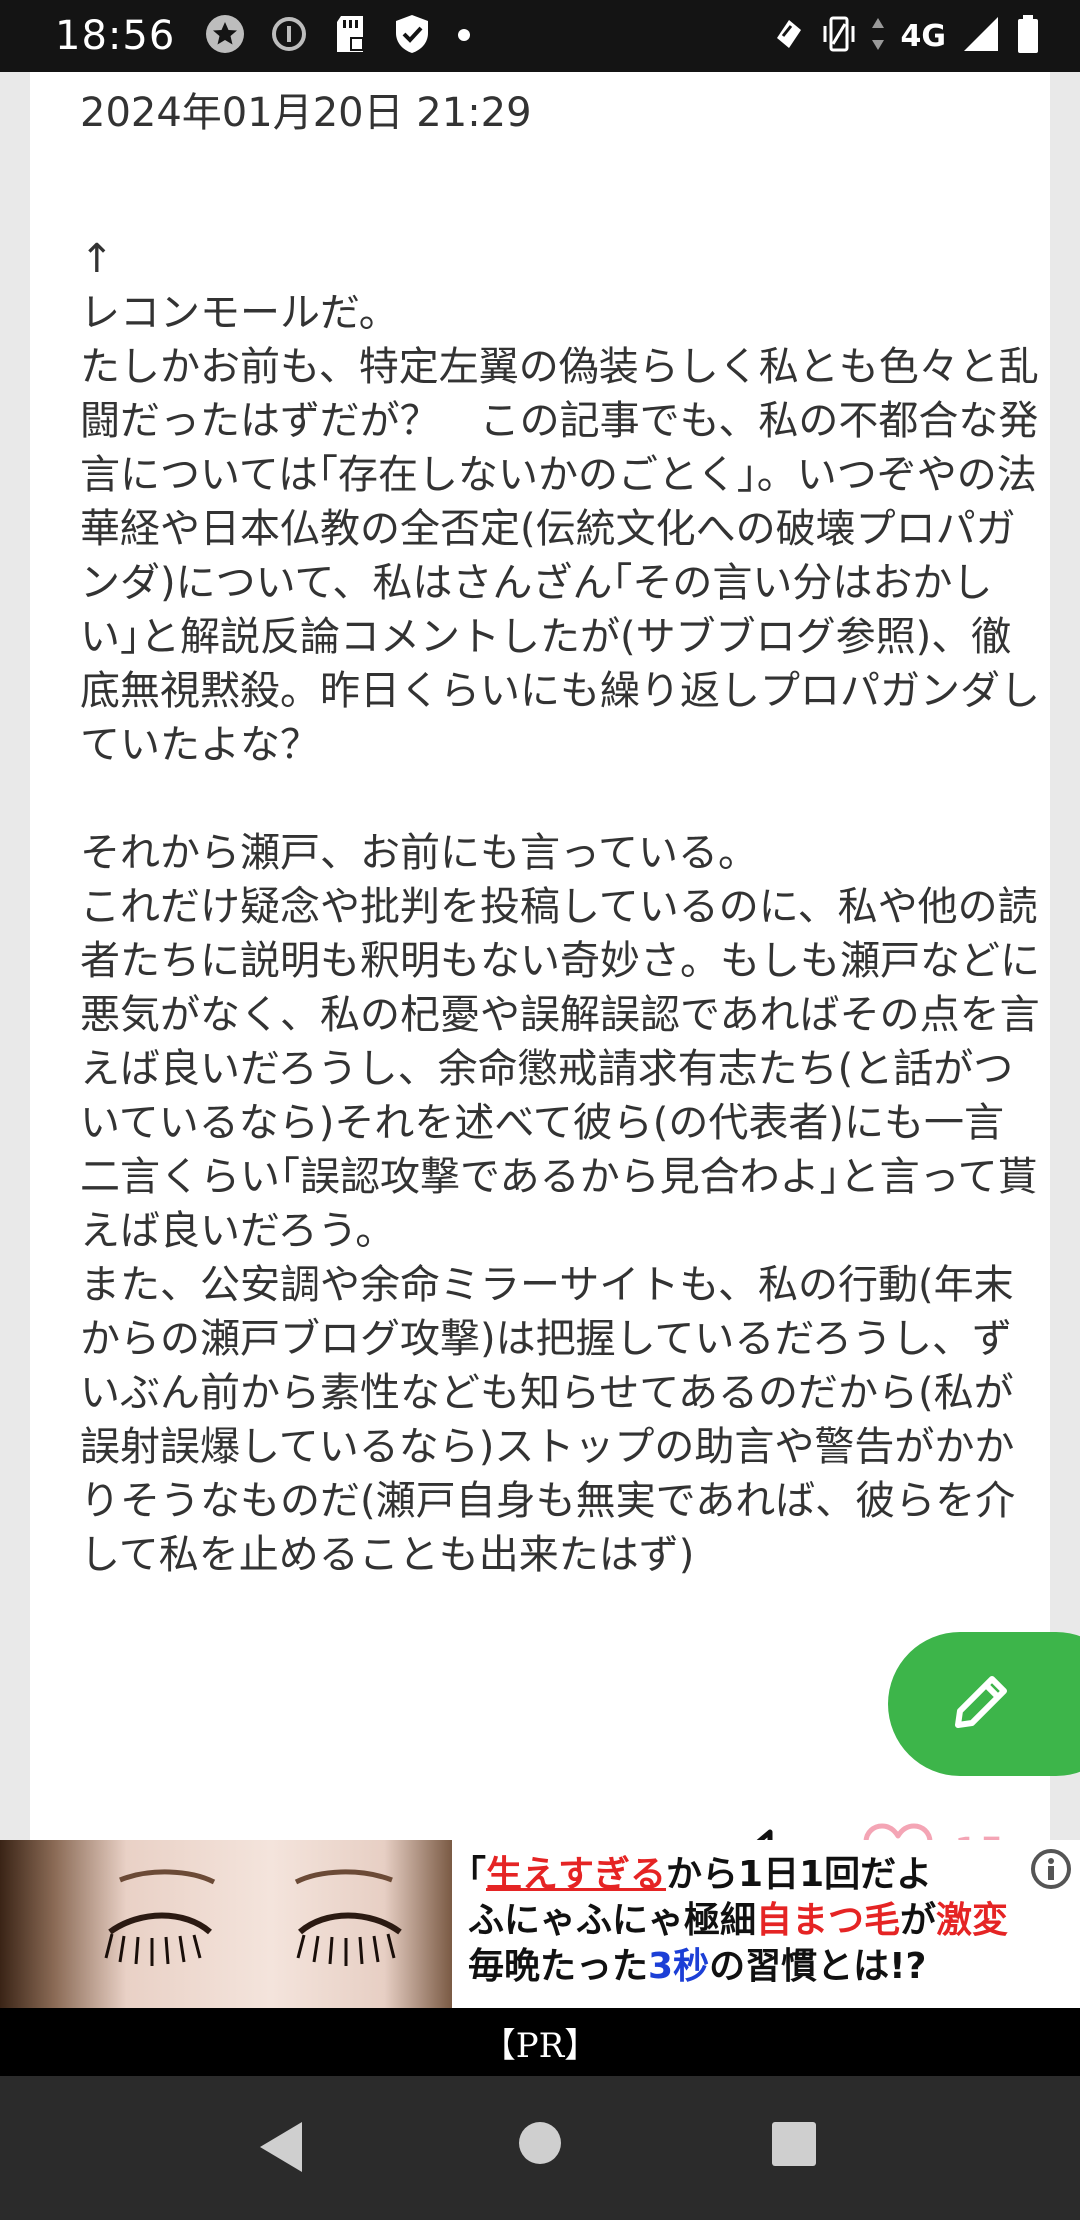 The height and width of the screenshot is (2220, 1080). I want to click on system-nav-bar, so click(540, 2148).